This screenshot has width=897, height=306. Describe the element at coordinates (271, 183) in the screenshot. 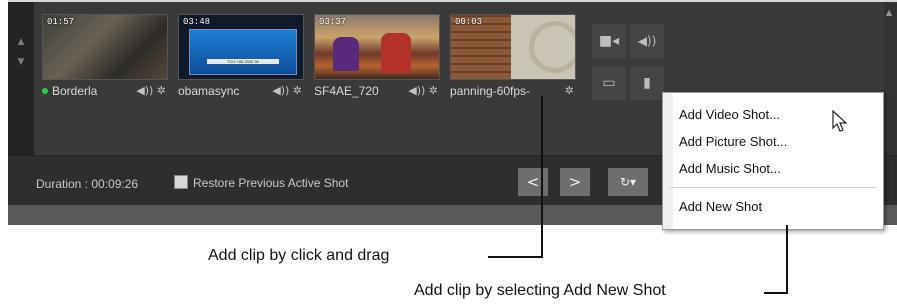

I see `restore-label: Restore Previous Active Shot` at that location.